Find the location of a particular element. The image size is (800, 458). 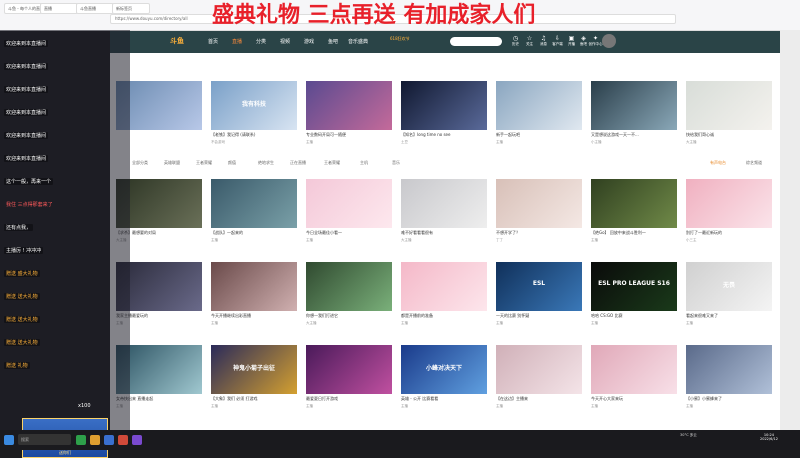

start-icon is located at coordinates (9, 440).